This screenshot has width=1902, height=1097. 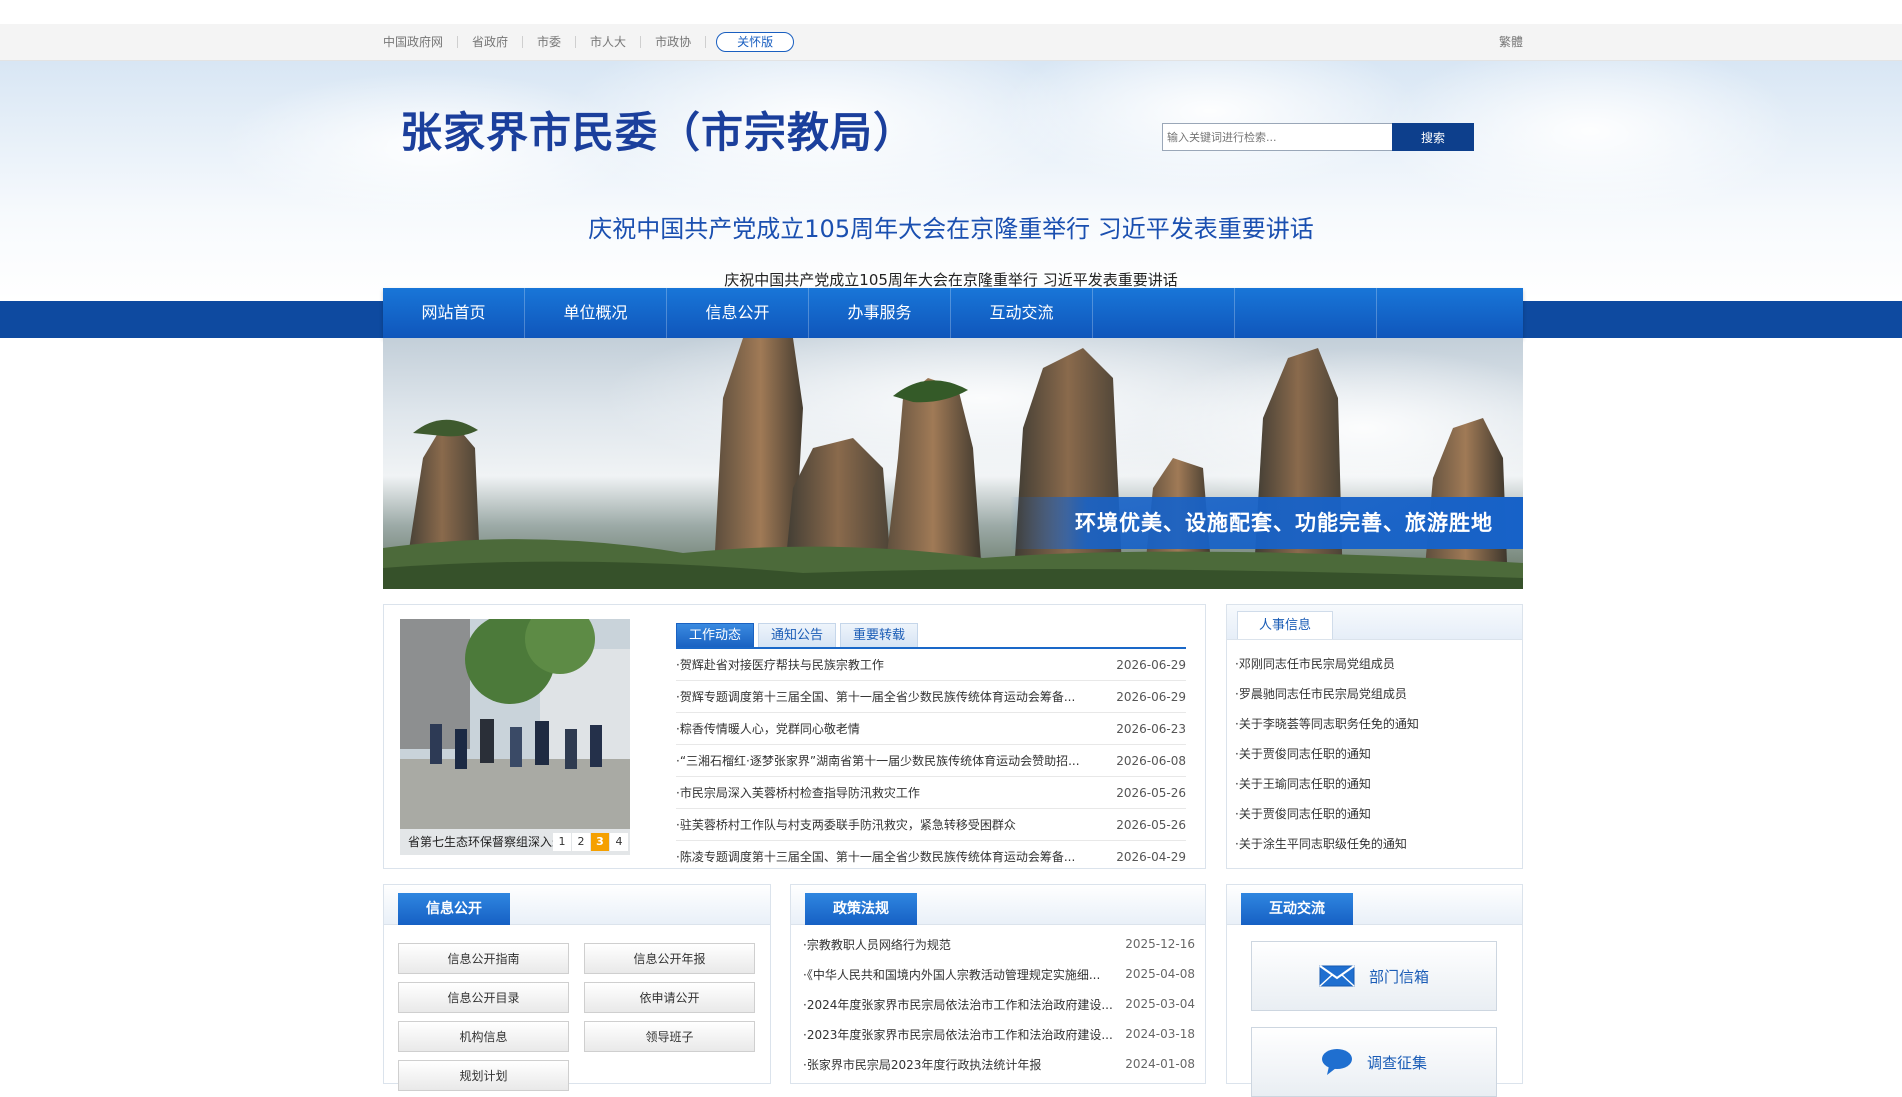 I want to click on photo-caption: 省第七生态环保督察组深入永定区, so click(x=488, y=842).